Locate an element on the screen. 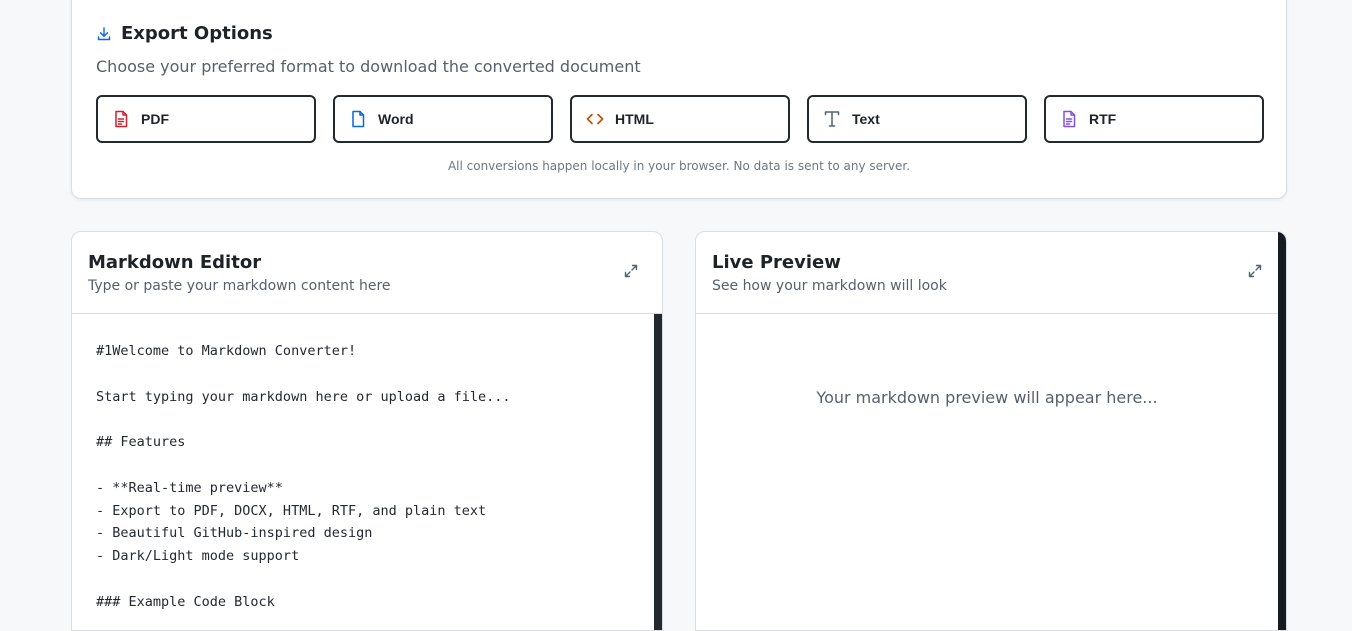 This screenshot has width=1352, height=631. export-html-button: HTML is located at coordinates (680, 119).